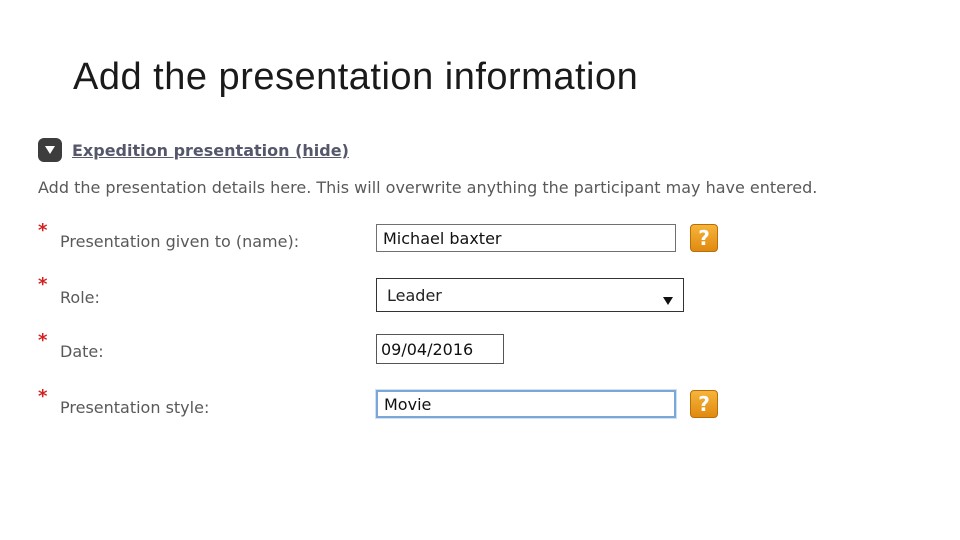 The image size is (960, 540). What do you see at coordinates (82, 351) in the screenshot?
I see `date-label: Date:` at bounding box center [82, 351].